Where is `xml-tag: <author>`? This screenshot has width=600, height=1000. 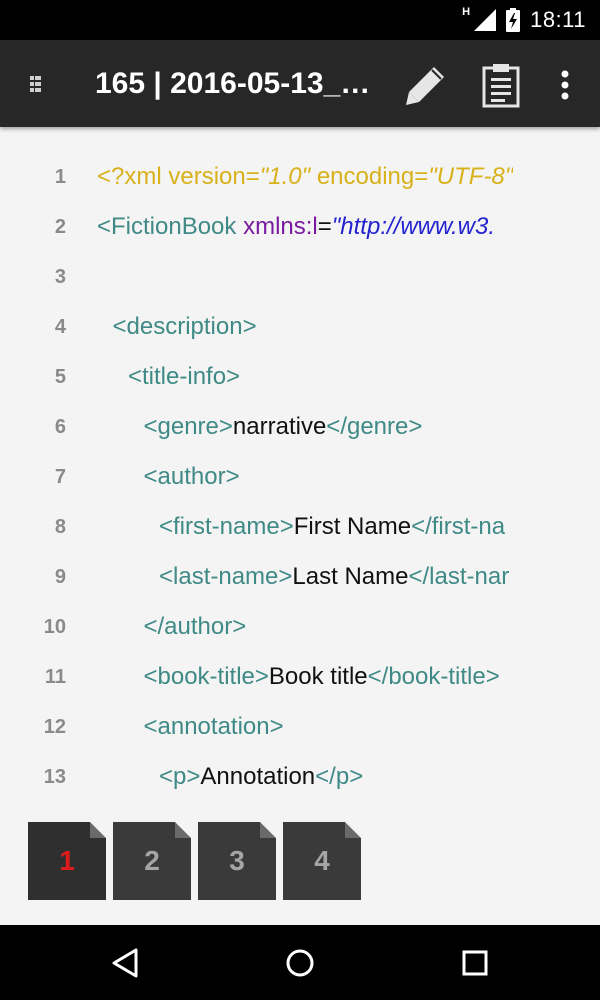 xml-tag: <author> is located at coordinates (191, 476).